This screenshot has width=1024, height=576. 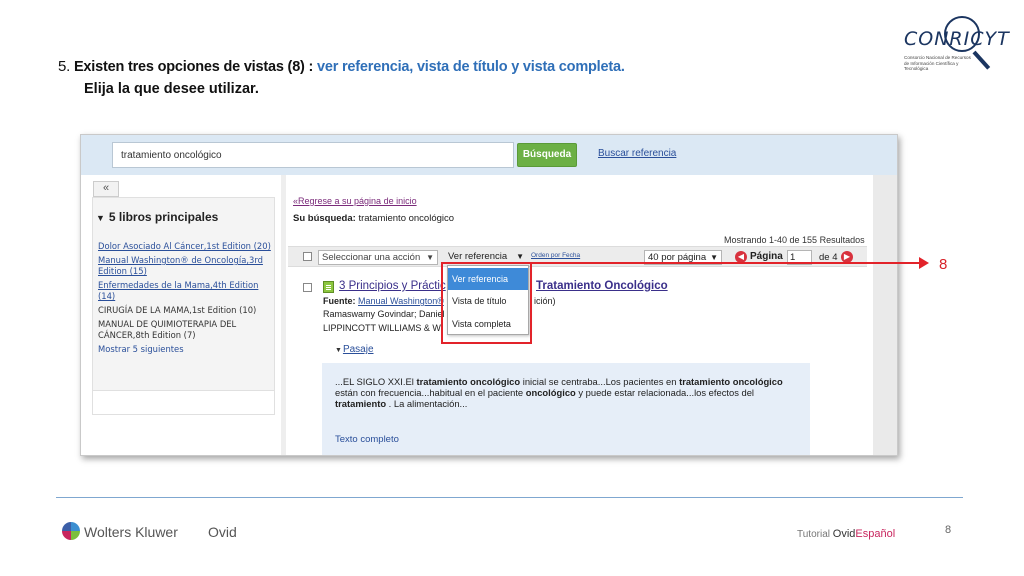 What do you see at coordinates (766, 256) in the screenshot?
I see `page-label: Página` at bounding box center [766, 256].